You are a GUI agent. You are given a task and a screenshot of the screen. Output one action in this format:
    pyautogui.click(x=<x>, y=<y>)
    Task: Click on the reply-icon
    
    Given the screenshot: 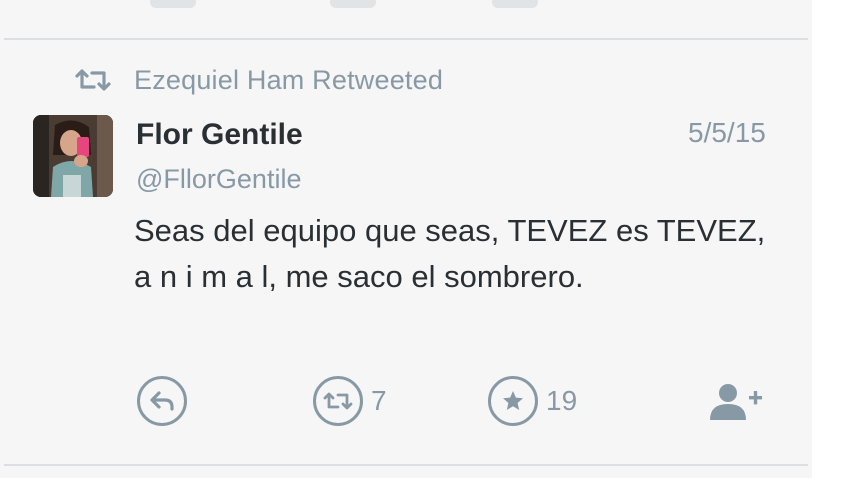 What is the action you would take?
    pyautogui.click(x=162, y=401)
    